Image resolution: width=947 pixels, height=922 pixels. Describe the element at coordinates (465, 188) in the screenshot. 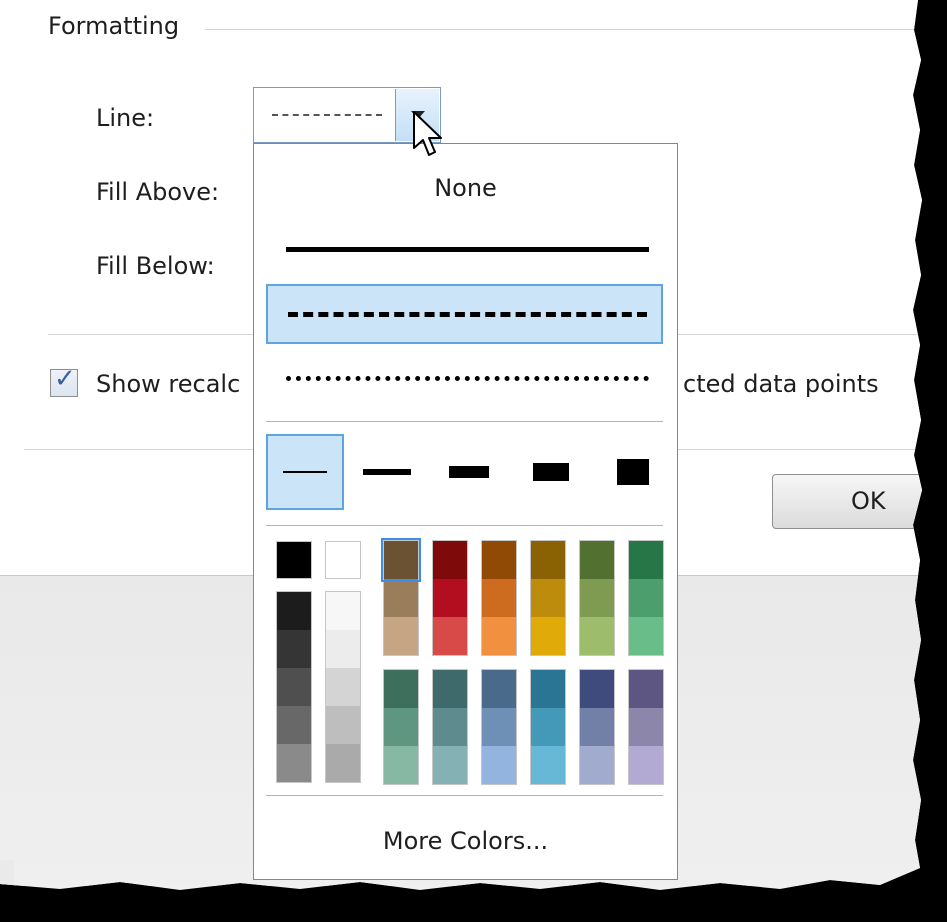

I see `none-option: None` at that location.